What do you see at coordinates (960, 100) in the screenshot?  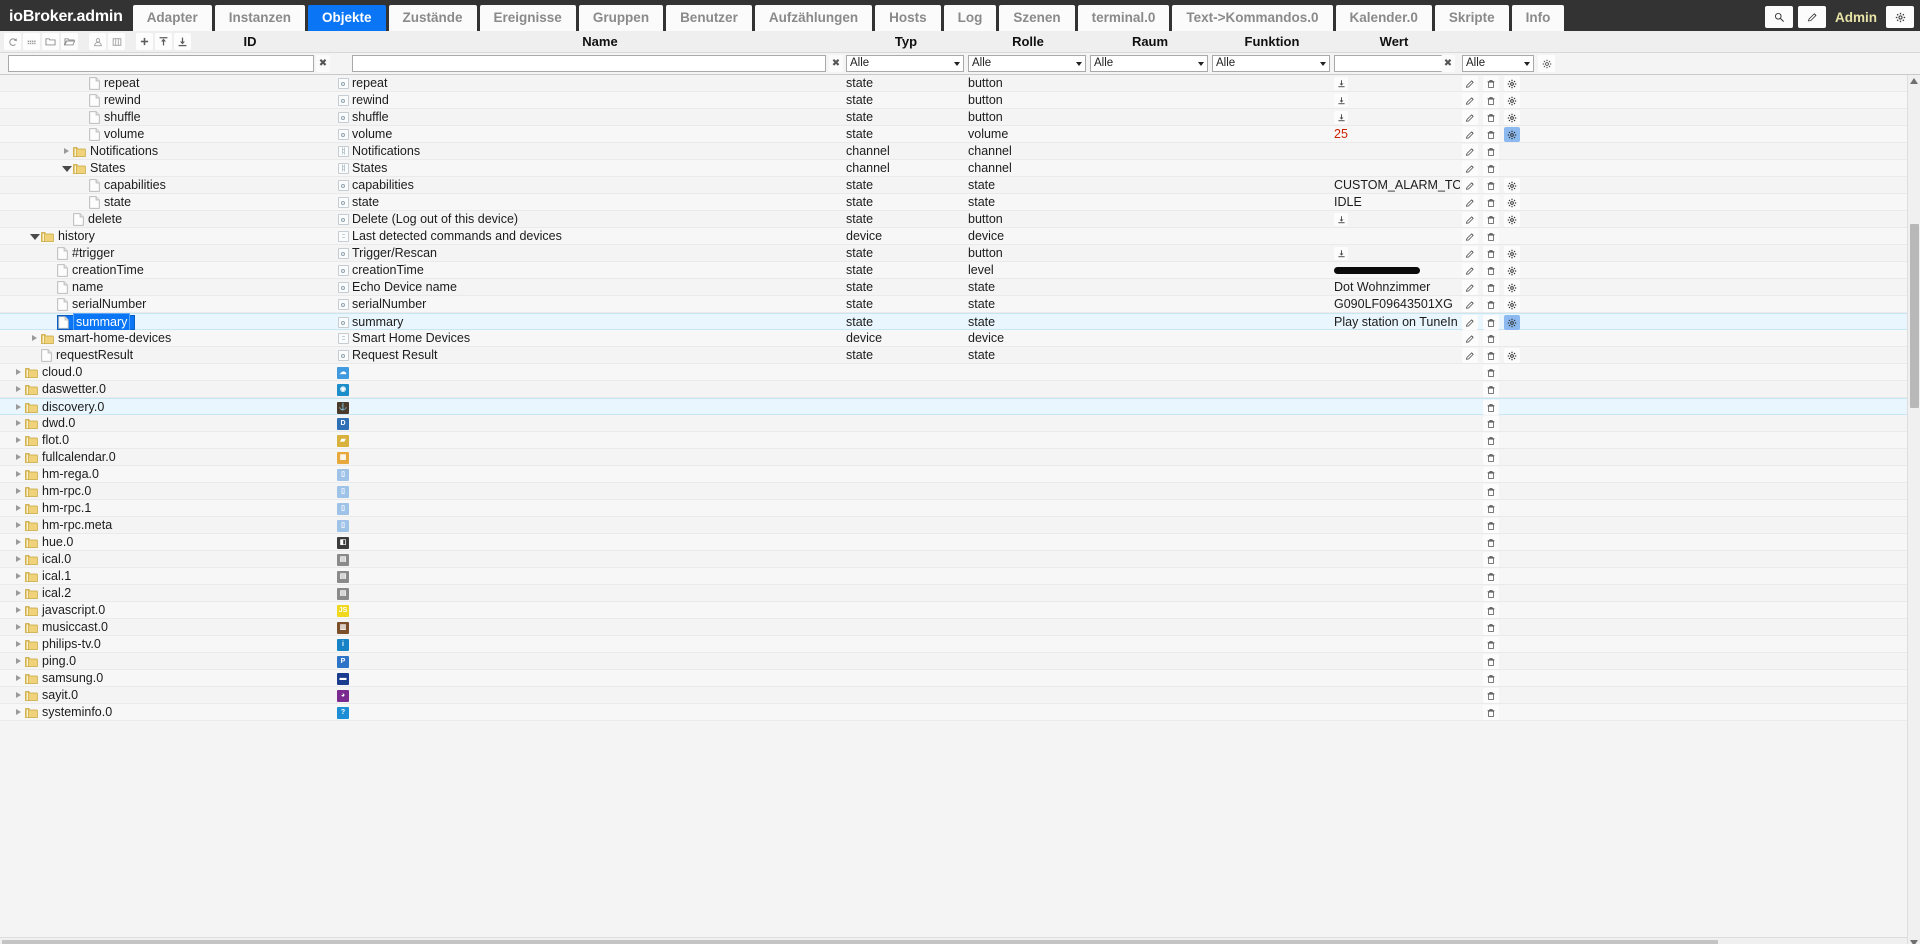 I see `table-row: rewind rewind state button` at bounding box center [960, 100].